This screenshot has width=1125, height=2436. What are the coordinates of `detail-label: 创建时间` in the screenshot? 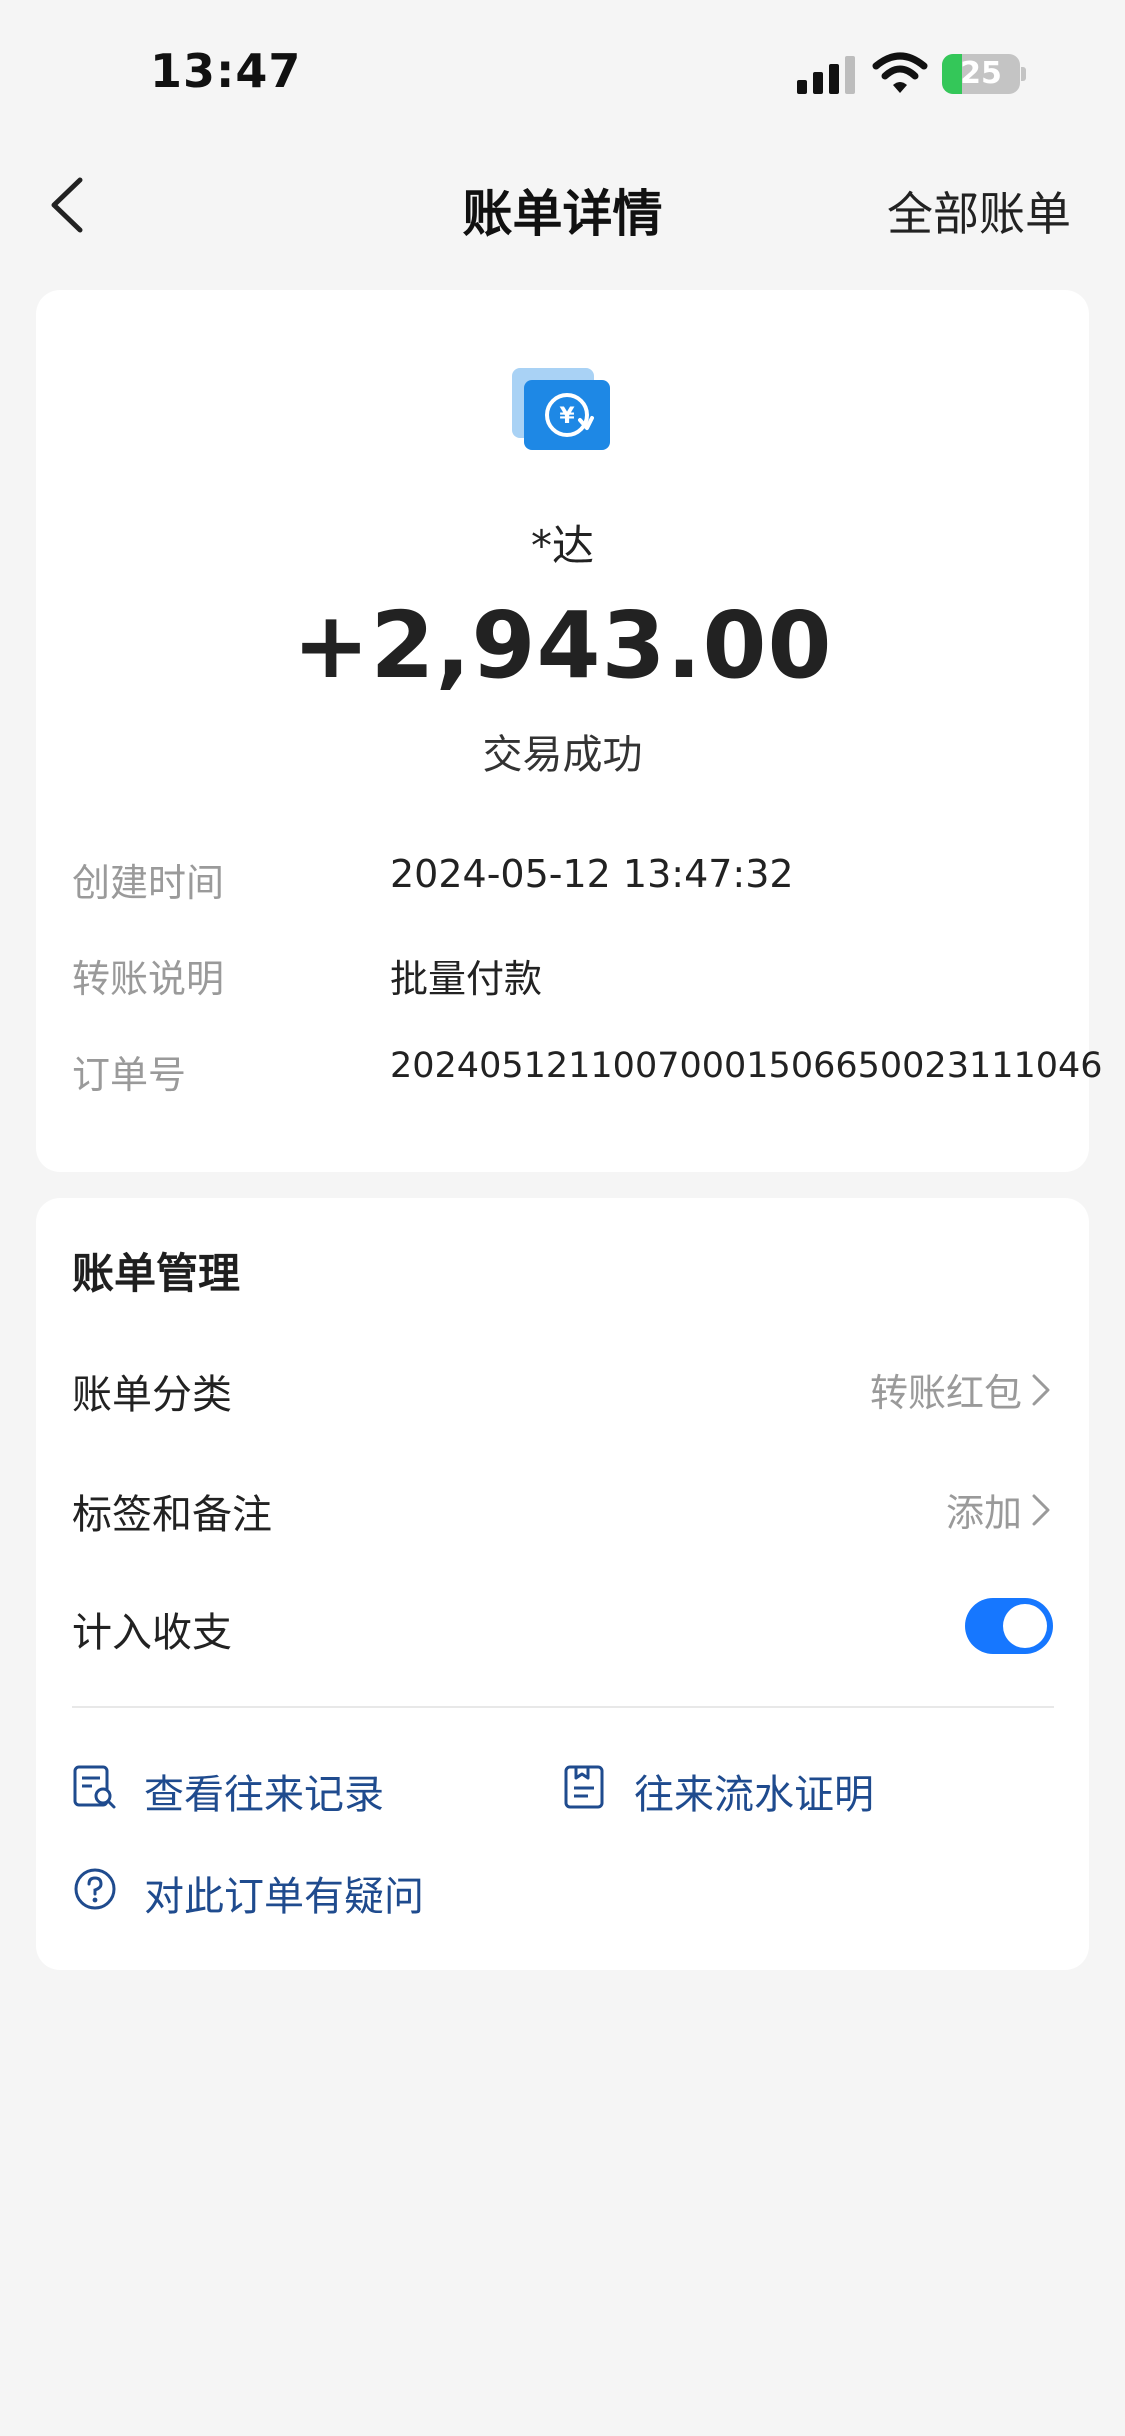 It's located at (148, 883).